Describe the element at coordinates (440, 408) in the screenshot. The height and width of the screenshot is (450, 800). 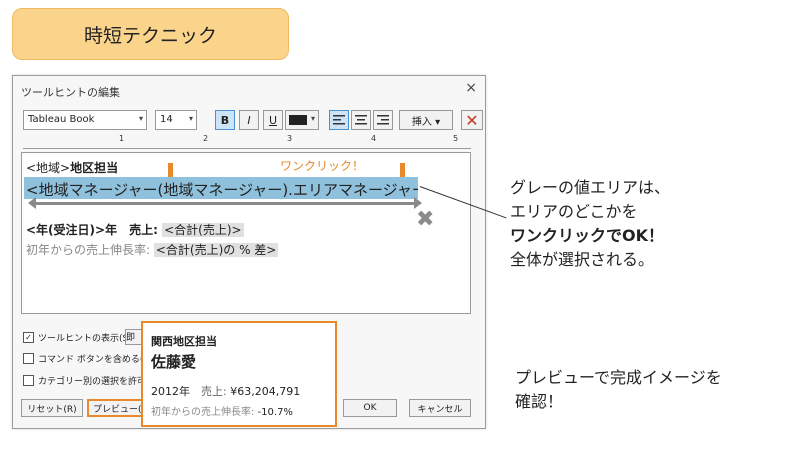
I see `cancel-button: キャンセル` at that location.